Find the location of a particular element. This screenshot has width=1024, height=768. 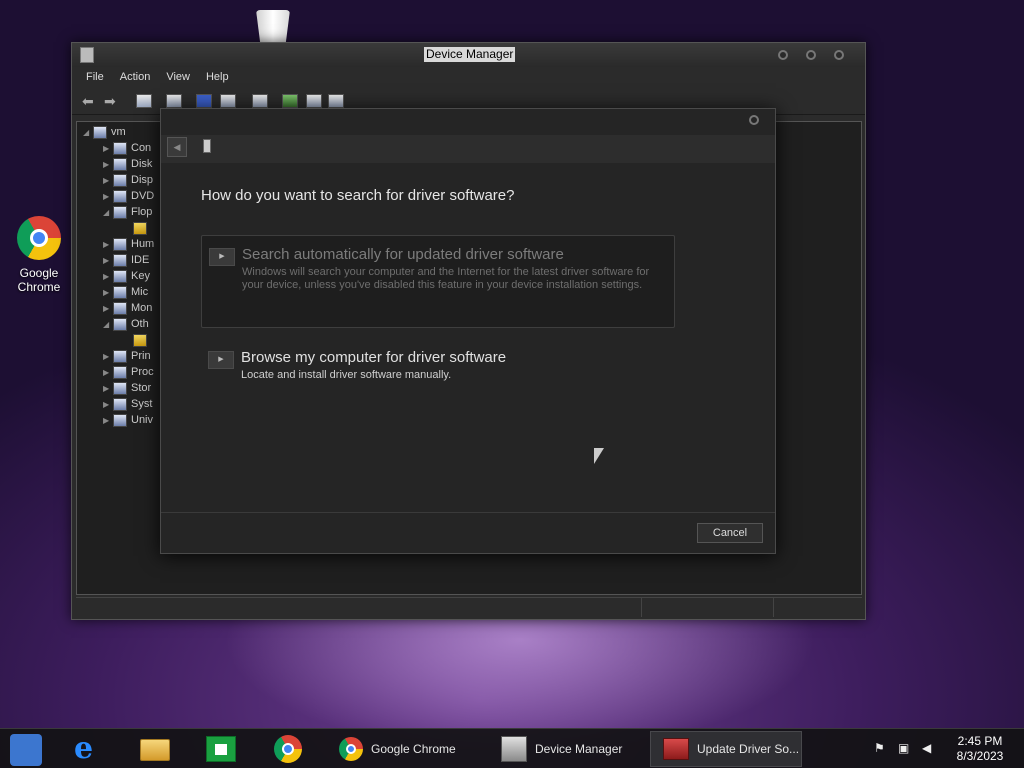

tree-item-dvd-drives: ▶ DVD is located at coordinates (128, 196).